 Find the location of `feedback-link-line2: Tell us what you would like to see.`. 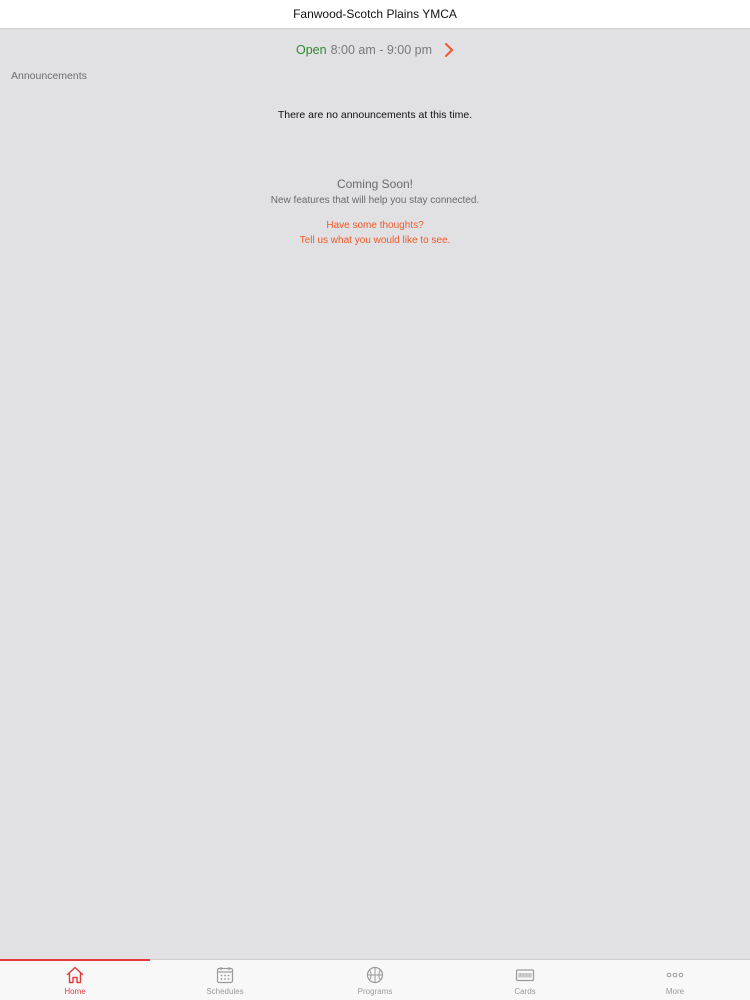

feedback-link-line2: Tell us what you would like to see. is located at coordinates (375, 240).